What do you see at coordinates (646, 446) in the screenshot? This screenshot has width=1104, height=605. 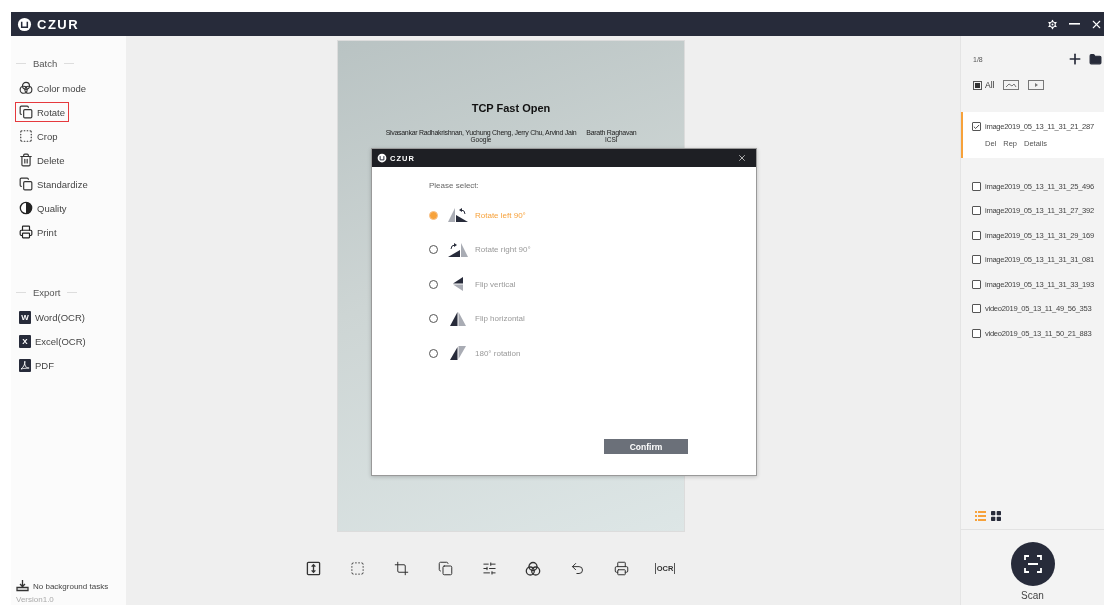 I see `confirm-button: Confirm` at bounding box center [646, 446].